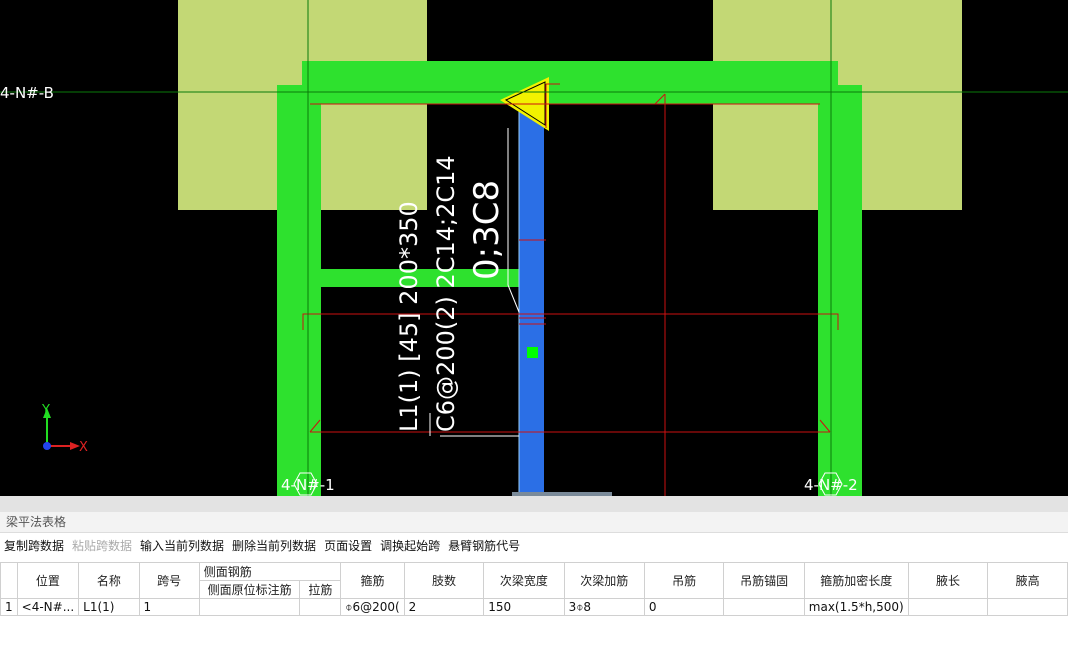 This screenshot has width=1068, height=653. Describe the element at coordinates (320, 589) in the screenshot. I see `header-tie: 拉筋` at that location.